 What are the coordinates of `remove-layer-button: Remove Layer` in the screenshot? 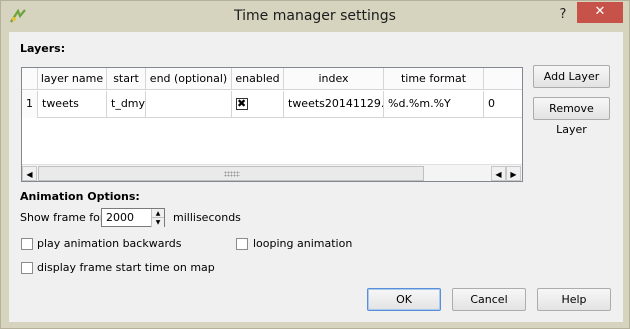 It's located at (571, 116).